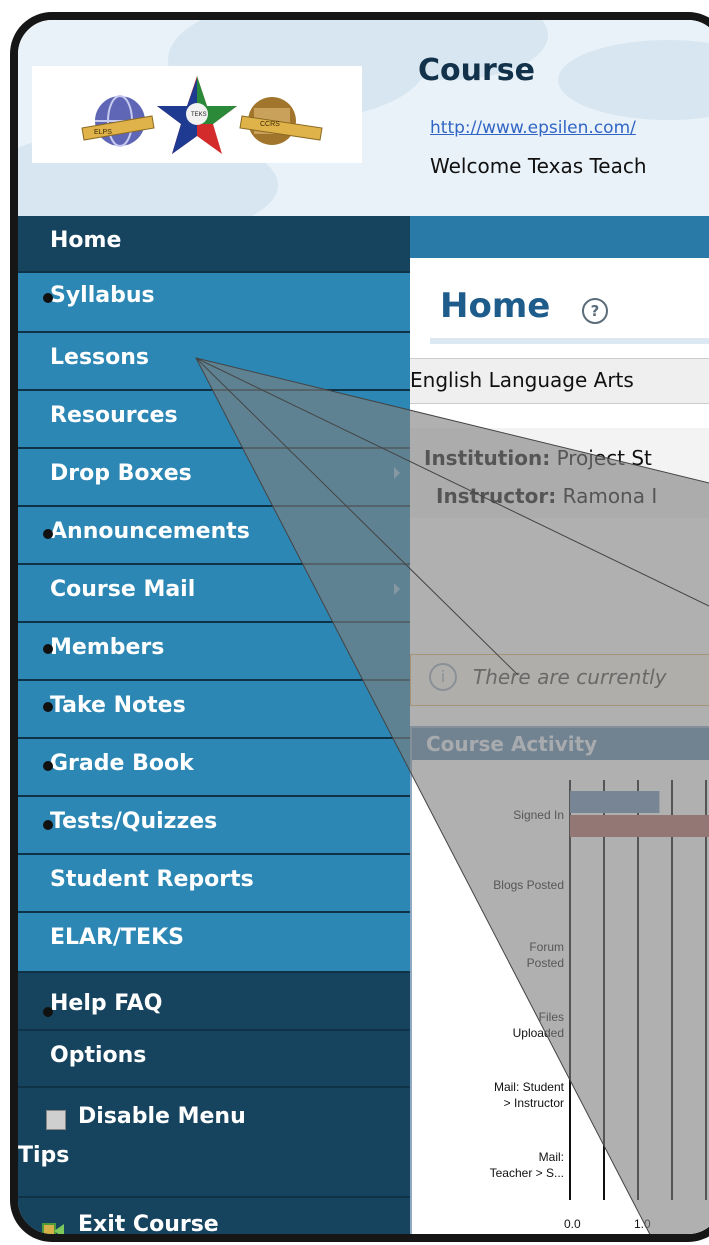 The image size is (709, 1245). I want to click on sidebar-item-tests-quizzes: Tests/Quizzes, so click(214, 826).